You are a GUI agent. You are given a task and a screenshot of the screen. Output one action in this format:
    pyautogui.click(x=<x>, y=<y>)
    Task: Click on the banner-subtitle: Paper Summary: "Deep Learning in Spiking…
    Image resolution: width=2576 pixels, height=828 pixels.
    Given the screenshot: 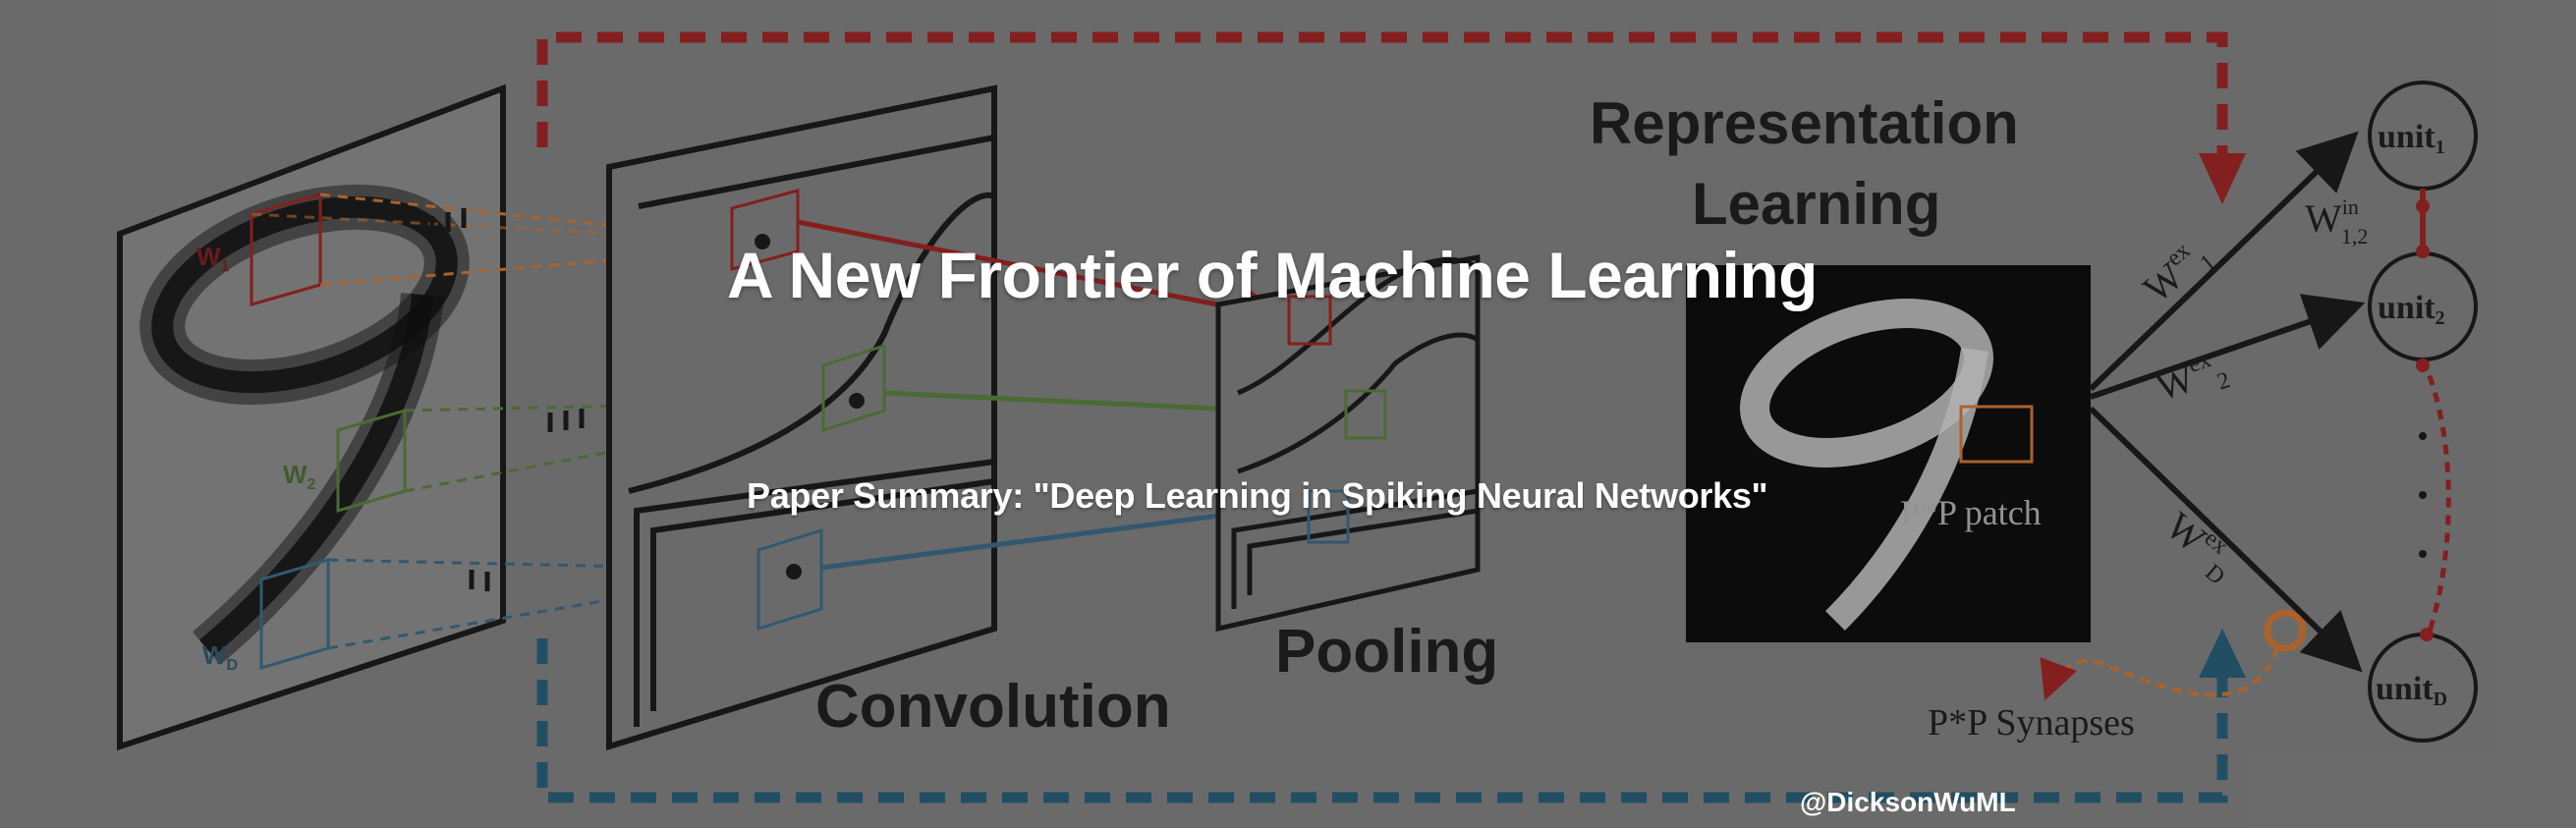 What is the action you would take?
    pyautogui.click(x=1257, y=495)
    